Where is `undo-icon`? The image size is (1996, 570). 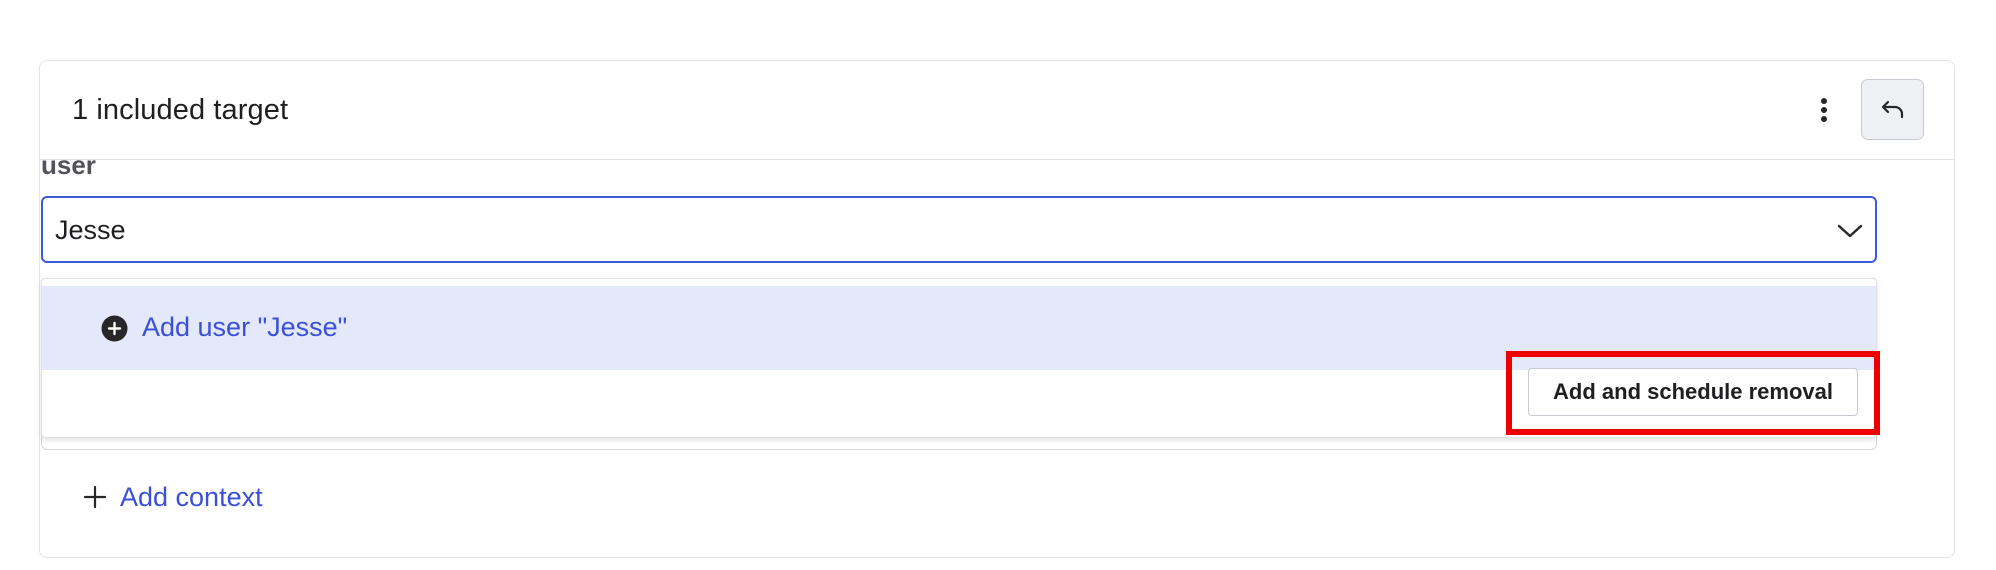
undo-icon is located at coordinates (1892, 109).